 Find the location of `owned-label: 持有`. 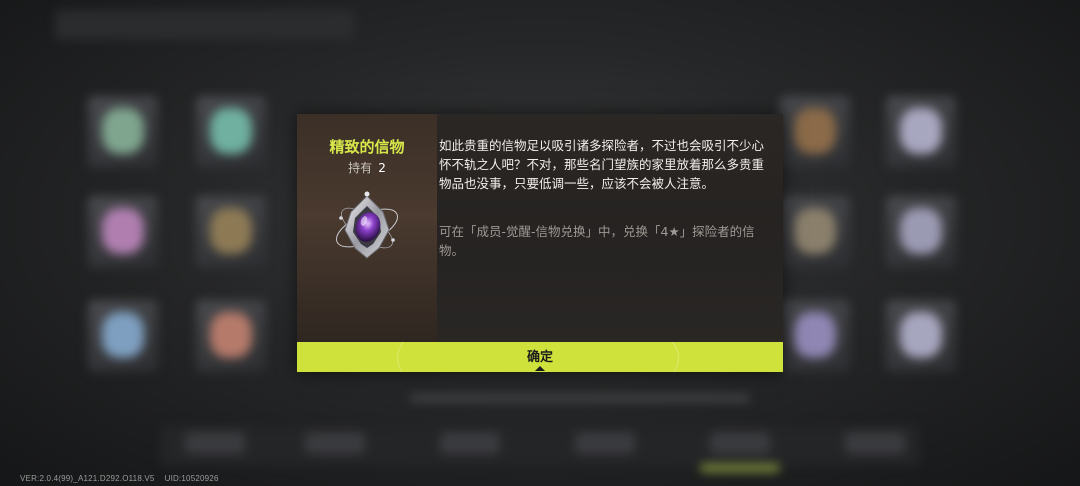

owned-label: 持有 is located at coordinates (360, 168).